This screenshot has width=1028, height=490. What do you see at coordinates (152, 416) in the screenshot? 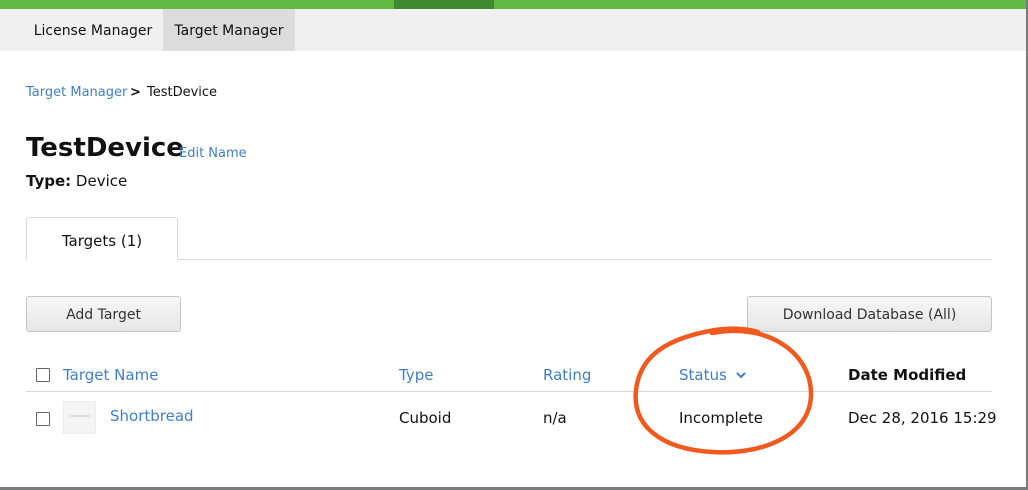
I see `target-name-link: Shortbread` at bounding box center [152, 416].